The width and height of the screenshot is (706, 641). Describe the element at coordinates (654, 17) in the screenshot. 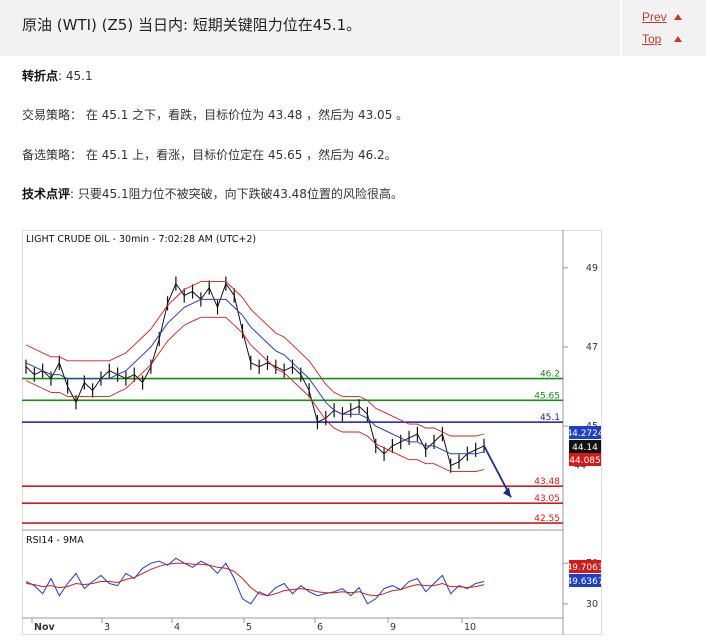

I see `prev-label: Prev` at that location.